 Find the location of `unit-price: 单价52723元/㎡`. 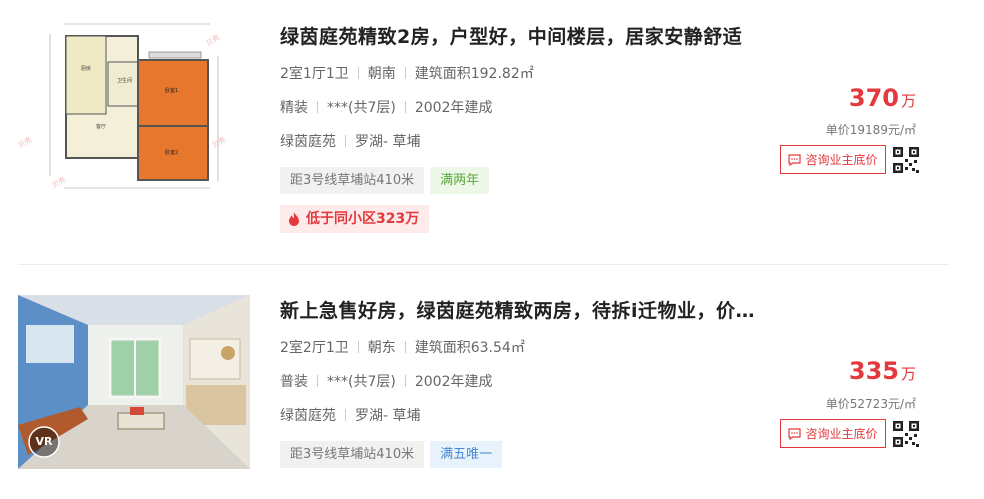

unit-price: 单价52723元/㎡ is located at coordinates (870, 404).